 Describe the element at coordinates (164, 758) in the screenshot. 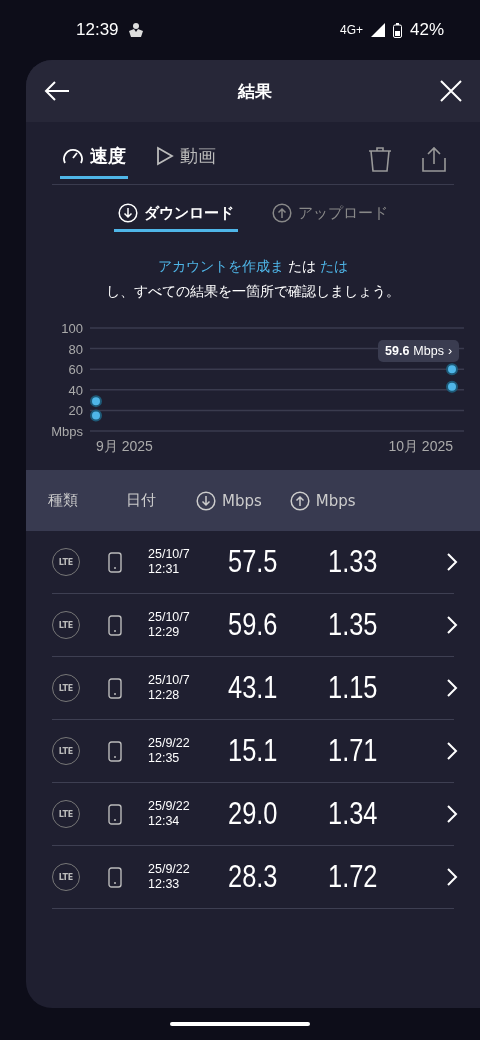

I see `time-text: 12:35` at that location.